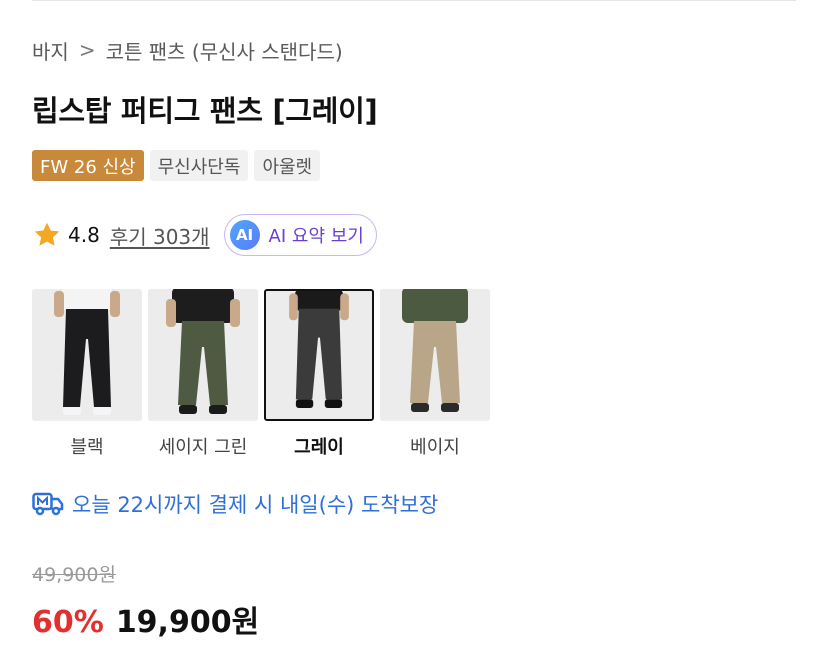  Describe the element at coordinates (244, 235) in the screenshot. I see `ai-icon: AI` at that location.